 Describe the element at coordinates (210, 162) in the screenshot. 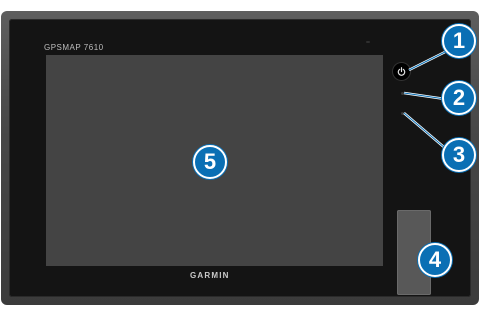

I see `callout-5: 5` at that location.